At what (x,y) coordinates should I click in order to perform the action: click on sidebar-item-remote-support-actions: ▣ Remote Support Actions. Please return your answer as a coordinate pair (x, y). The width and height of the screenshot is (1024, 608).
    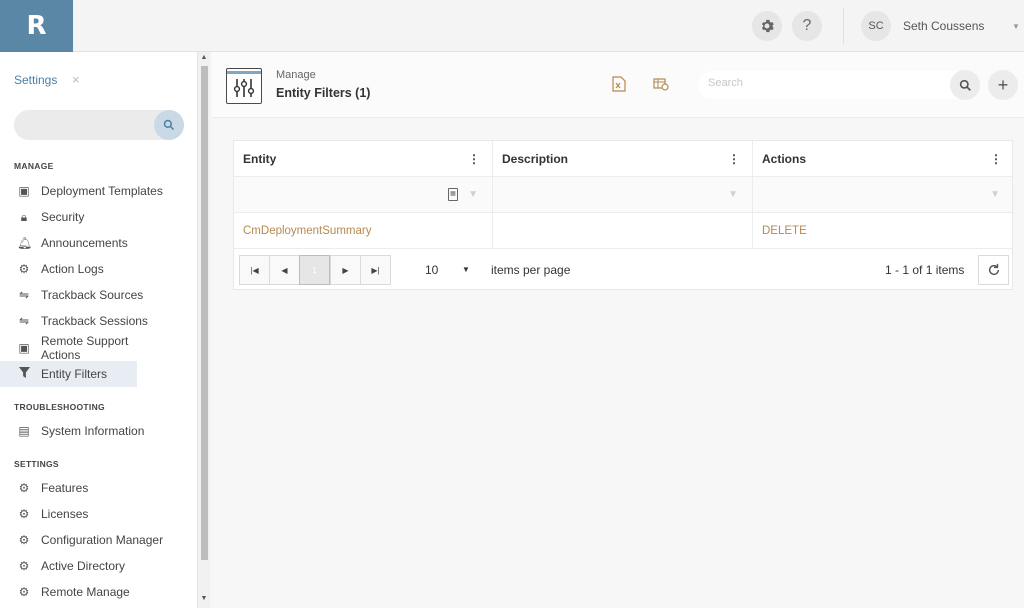
    Looking at the image, I should click on (98, 348).